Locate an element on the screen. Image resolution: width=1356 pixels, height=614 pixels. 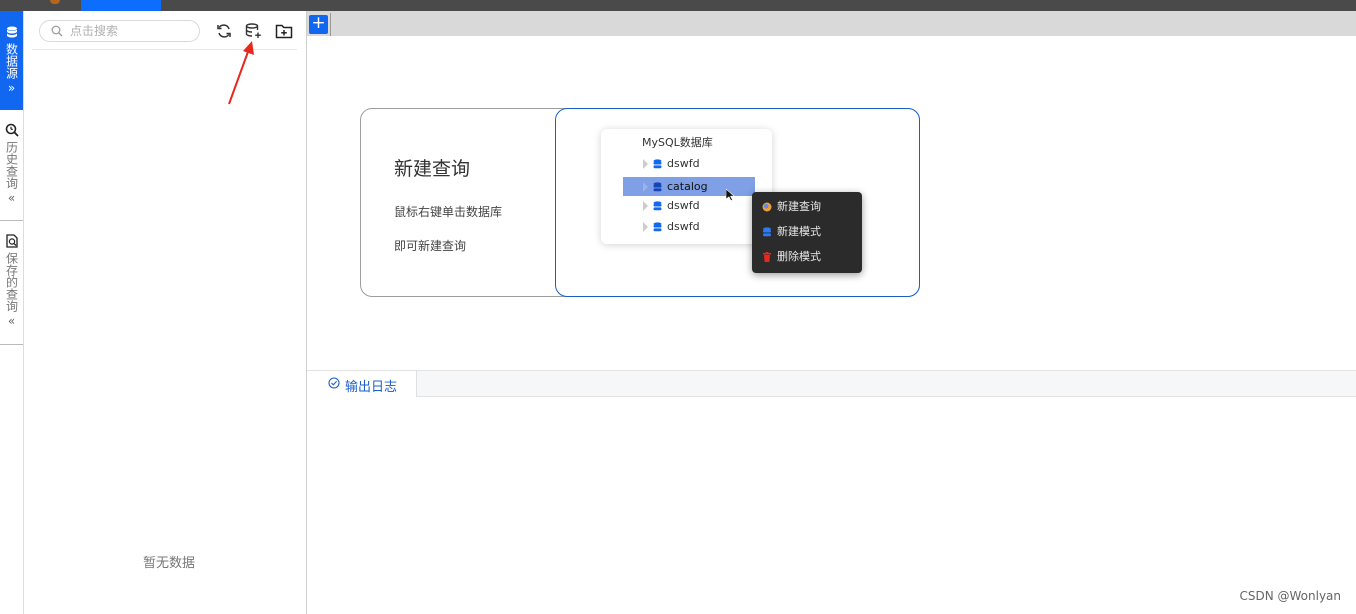
add-tab-button: + is located at coordinates (318, 24).